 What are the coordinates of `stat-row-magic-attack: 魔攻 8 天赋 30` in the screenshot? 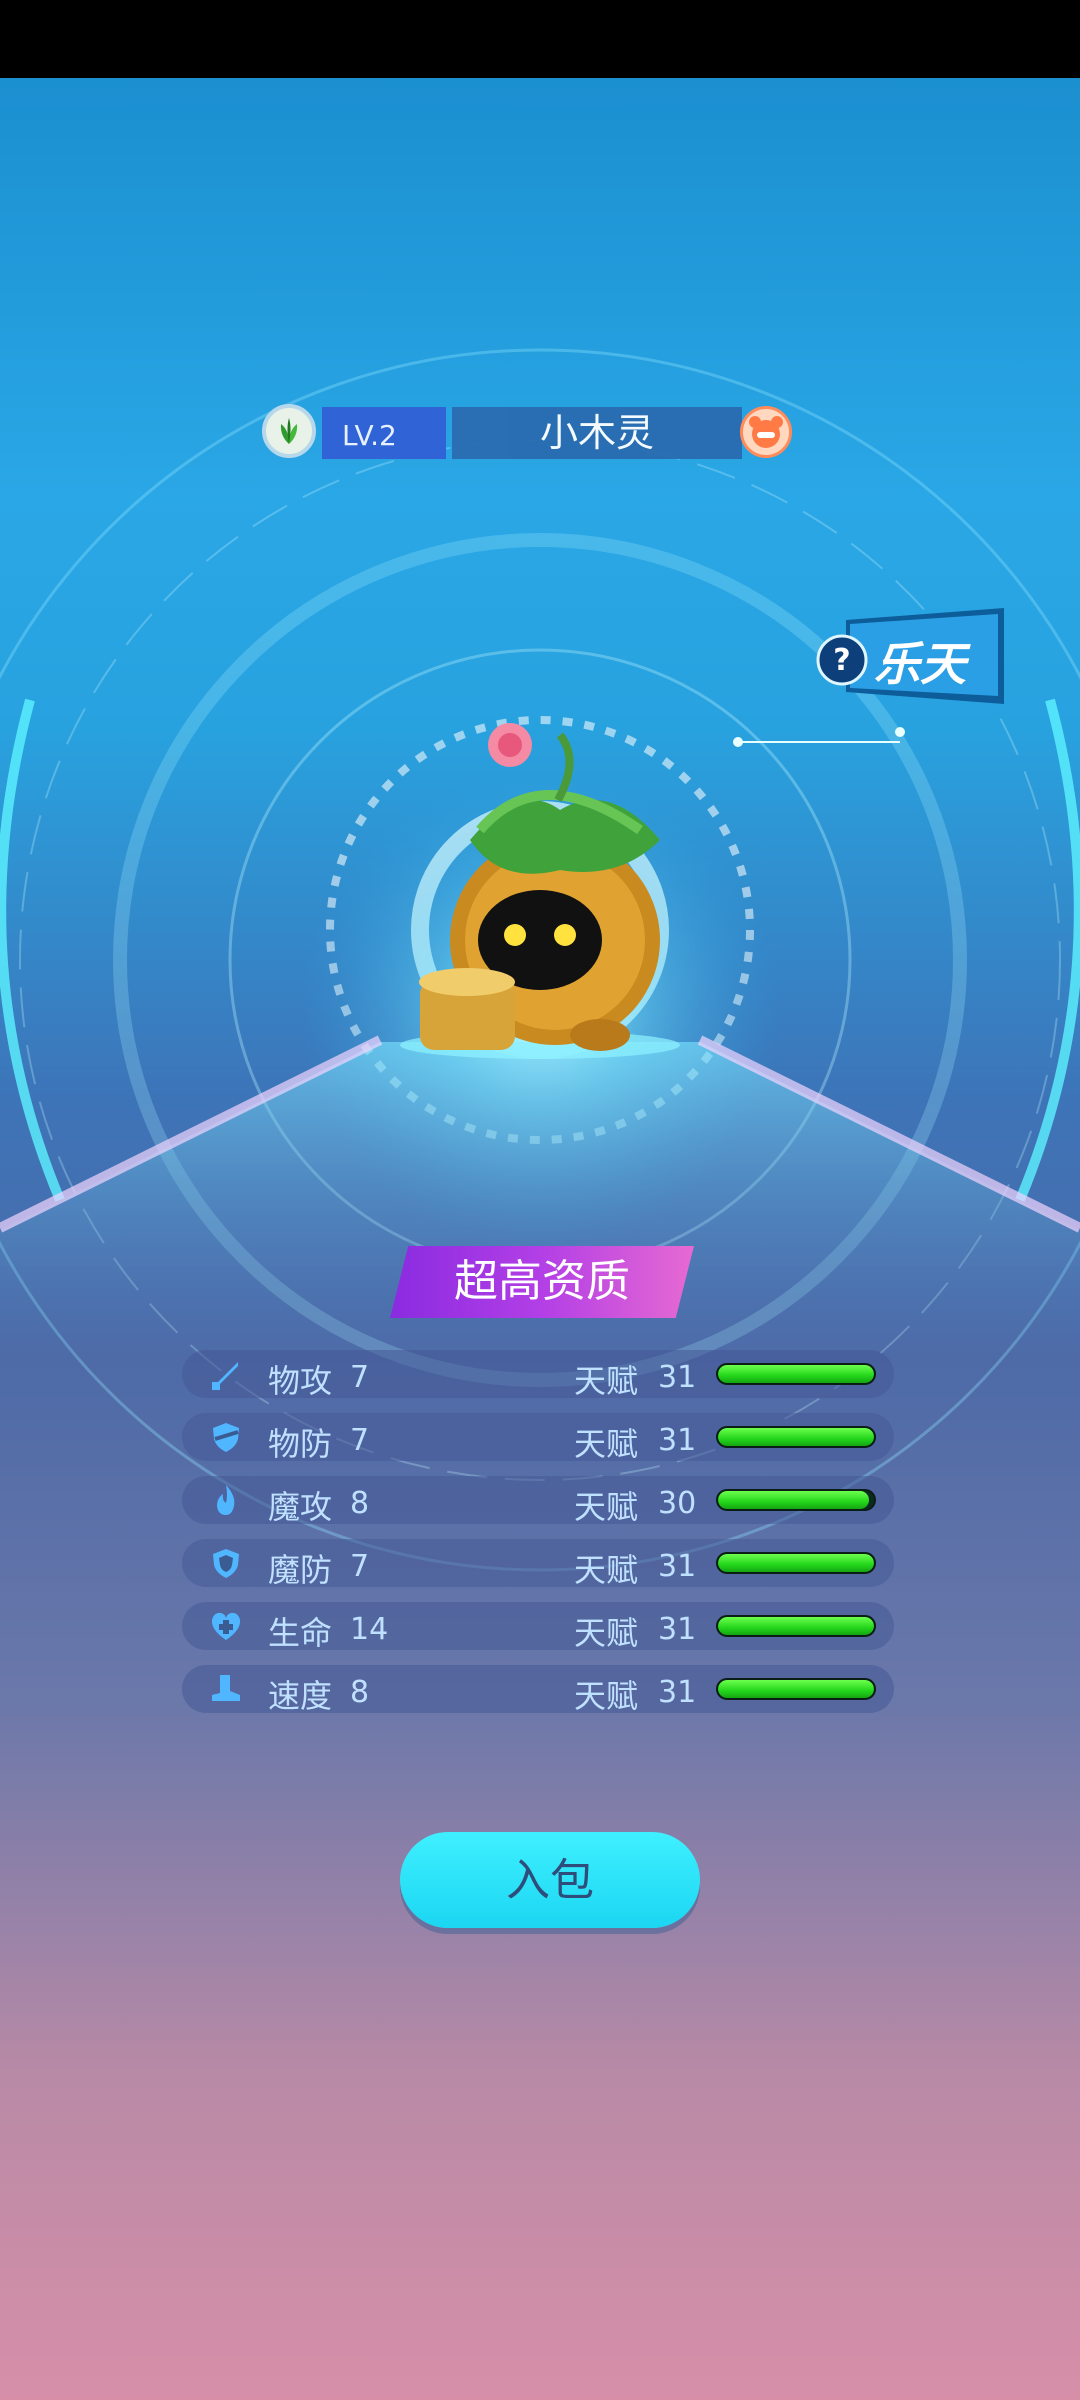 It's located at (538, 1501).